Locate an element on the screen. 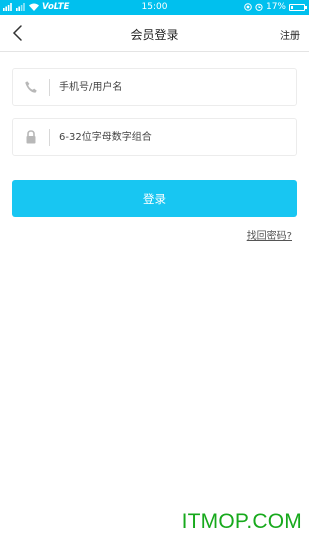 Image resolution: width=320 pixels, height=550 pixels. username-field is located at coordinates (154, 87).